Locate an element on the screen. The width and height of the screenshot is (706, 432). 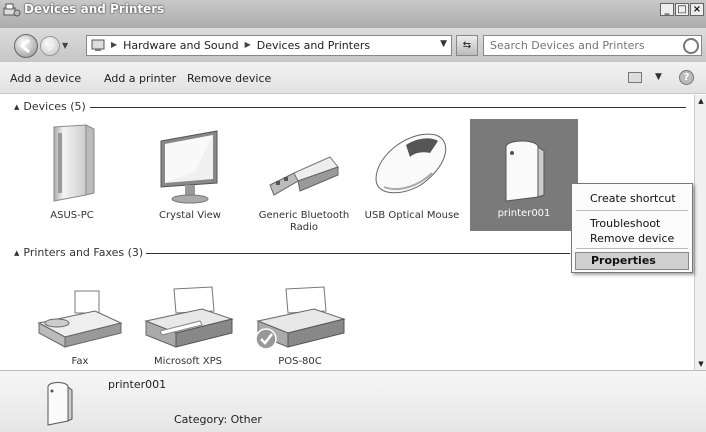
printer-label: Microsoft XPS is located at coordinates (188, 361).